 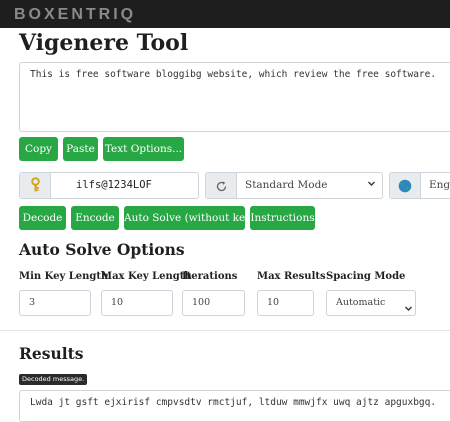 I want to click on auto-solve-heading: Auto Solve Options, so click(x=102, y=249).